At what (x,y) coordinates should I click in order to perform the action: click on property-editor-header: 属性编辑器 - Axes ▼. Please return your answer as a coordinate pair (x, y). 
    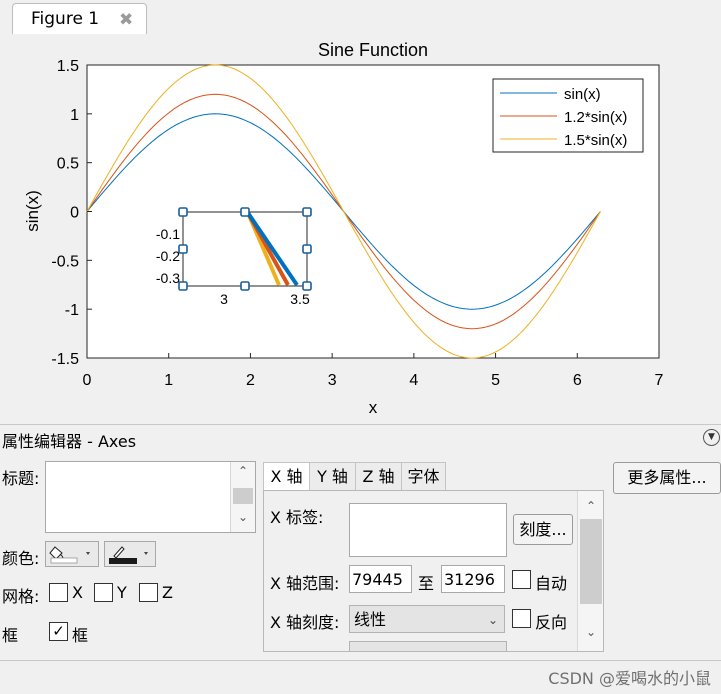
    Looking at the image, I should click on (360, 437).